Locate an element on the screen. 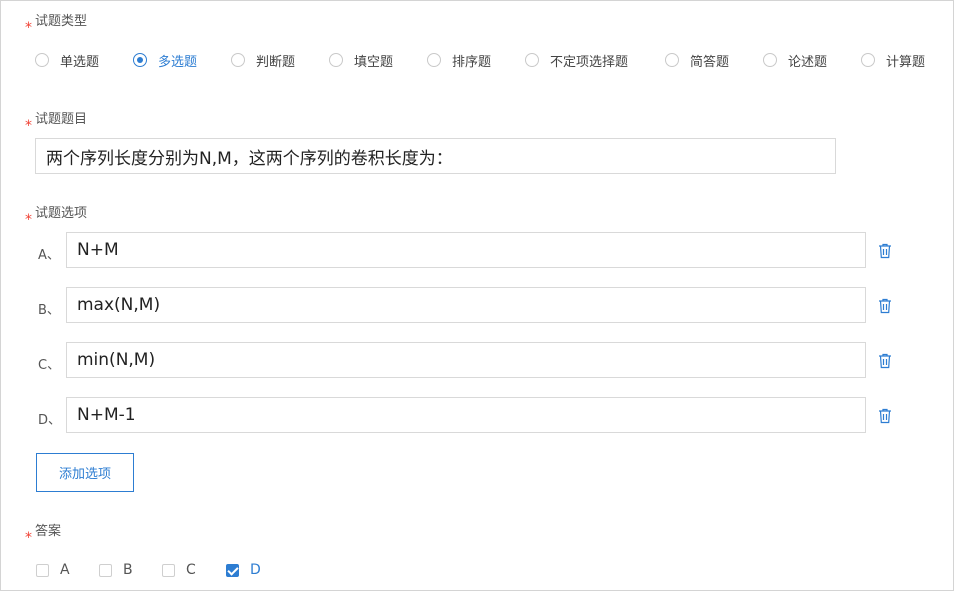 This screenshot has height=591, width=954. radio-essay: 论述题 is located at coordinates (795, 60).